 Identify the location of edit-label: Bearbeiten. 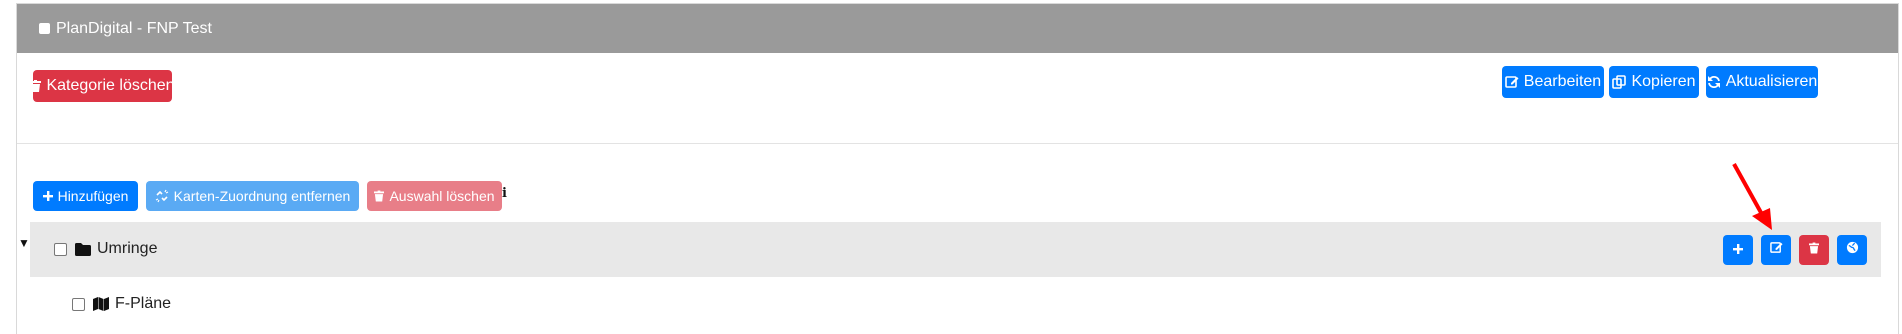
(1562, 81).